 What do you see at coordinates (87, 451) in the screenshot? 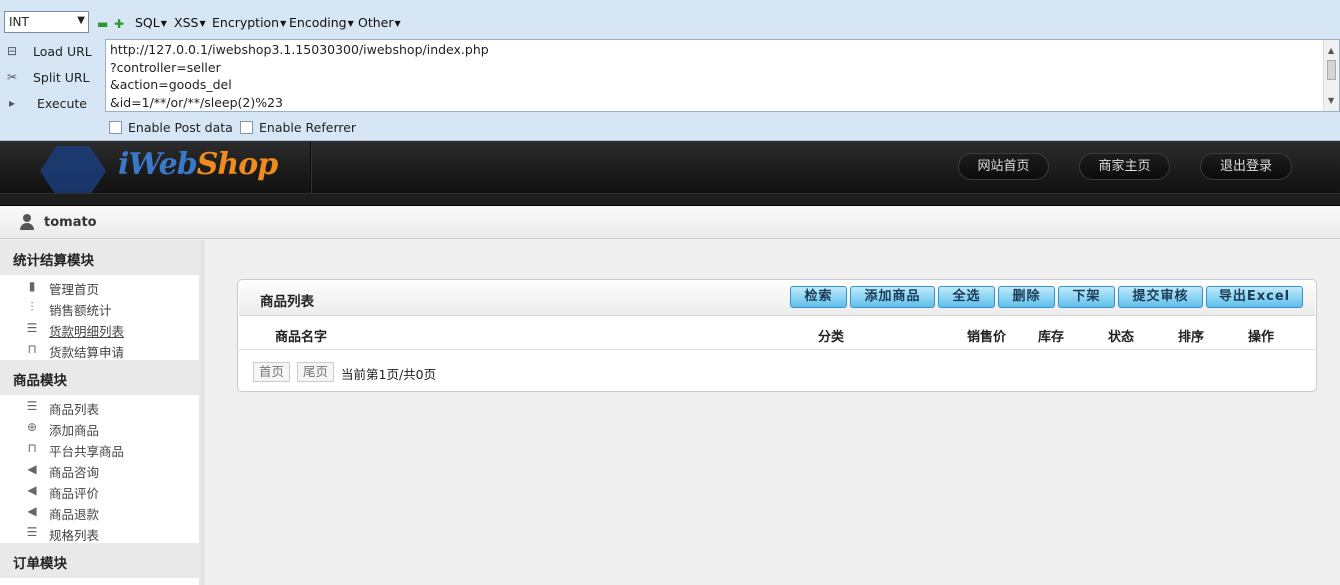
I see `sidebar-item-label: 平台共享商品` at bounding box center [87, 451].